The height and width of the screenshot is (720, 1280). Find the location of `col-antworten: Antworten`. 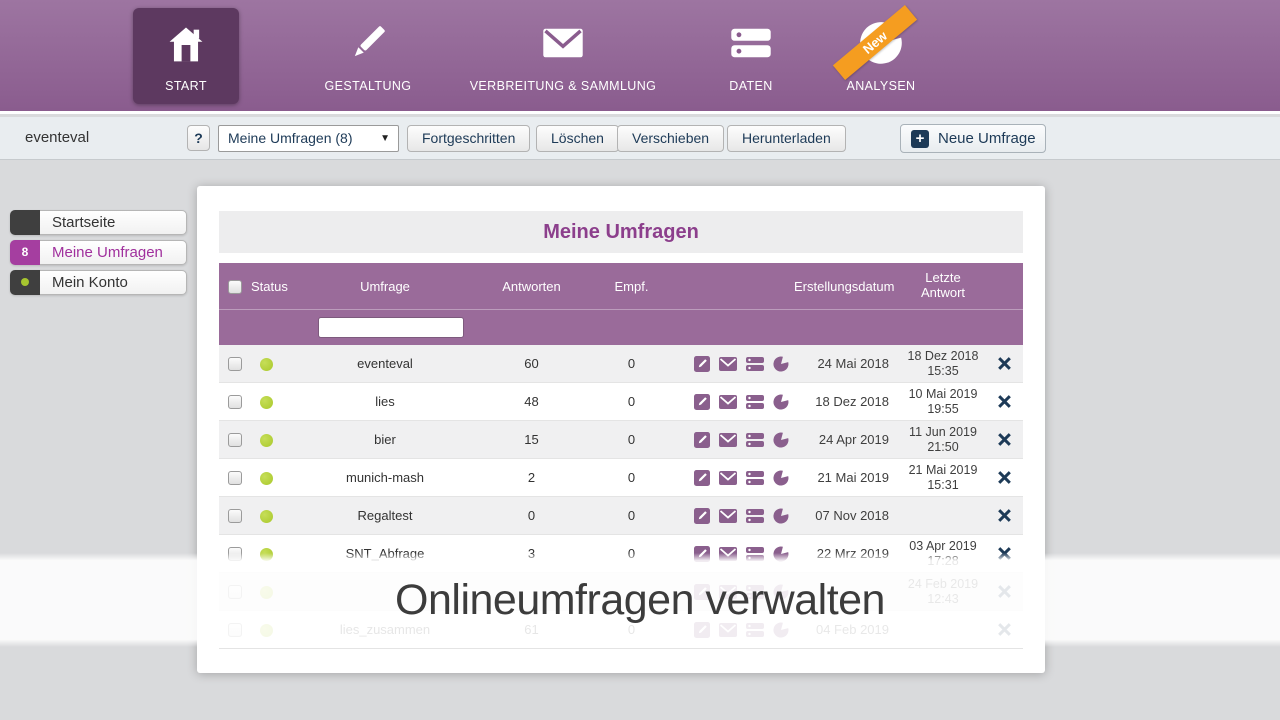

col-antworten: Antworten is located at coordinates (531, 286).